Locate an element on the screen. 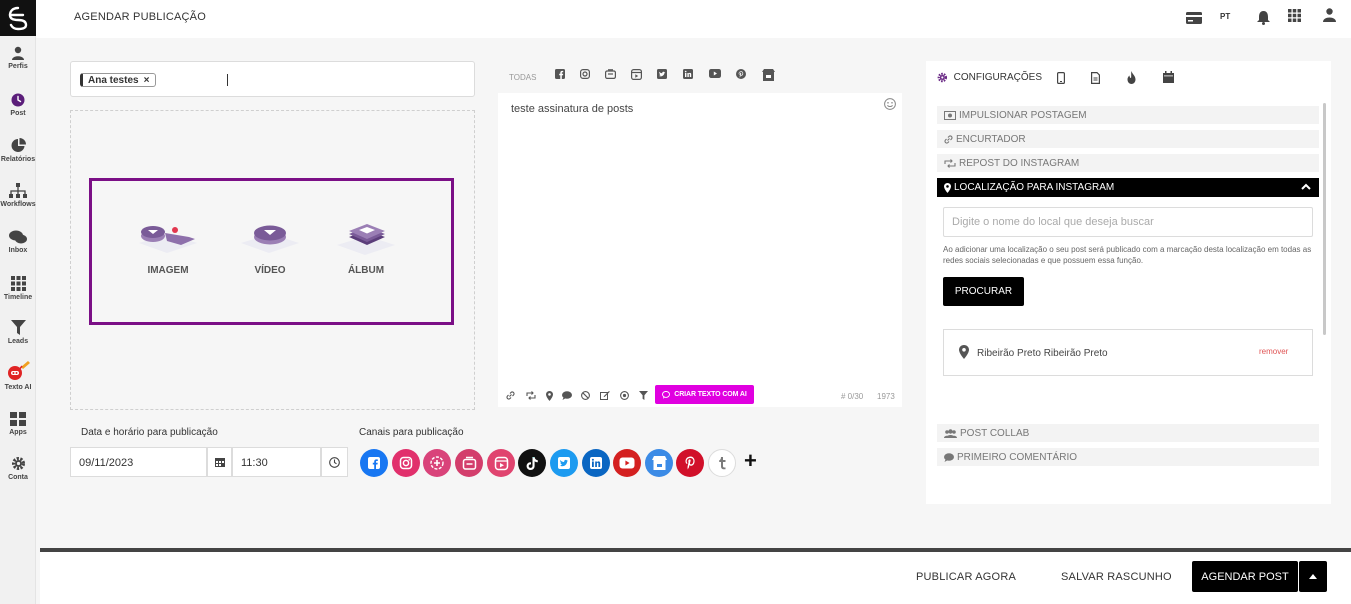 This screenshot has height=604, width=1351. edit-icon is located at coordinates (605, 395).